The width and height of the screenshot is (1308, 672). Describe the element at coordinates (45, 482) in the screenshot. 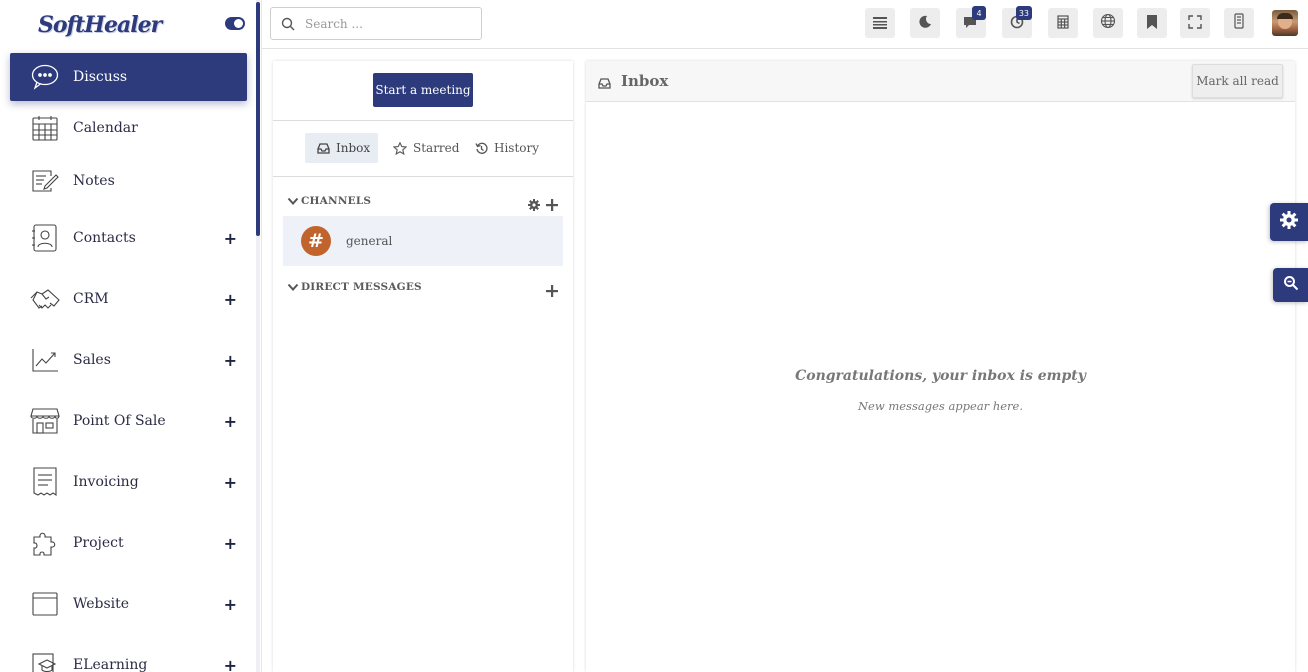

I see `receipt-icon` at that location.